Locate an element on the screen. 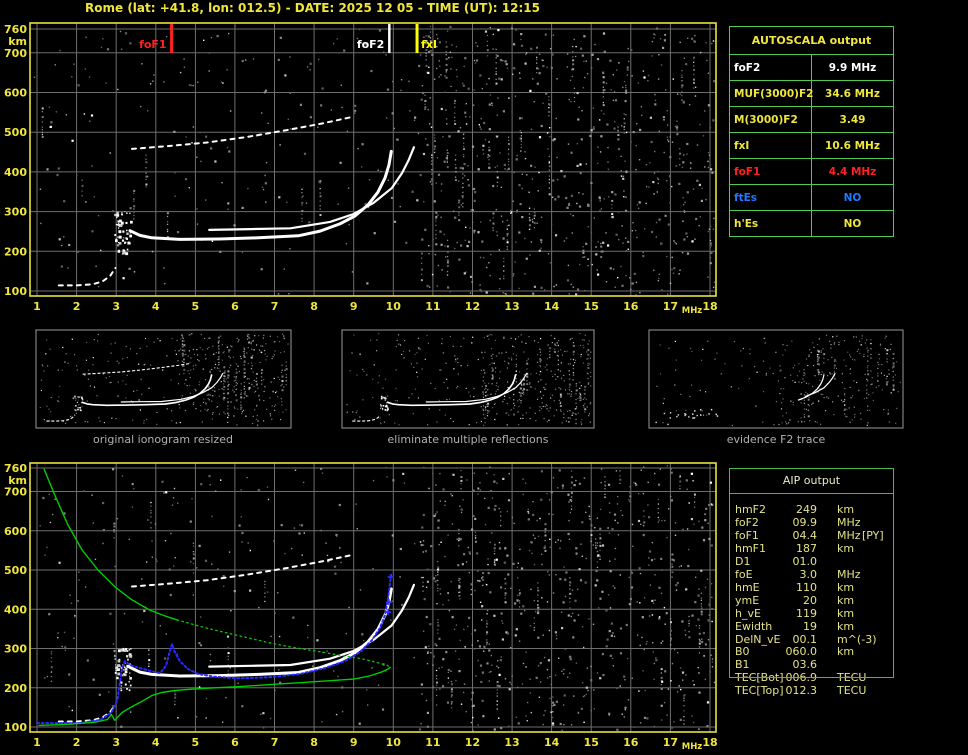 This screenshot has width=968, height=755. aip-row: h_vE 119 km is located at coordinates (811, 613).